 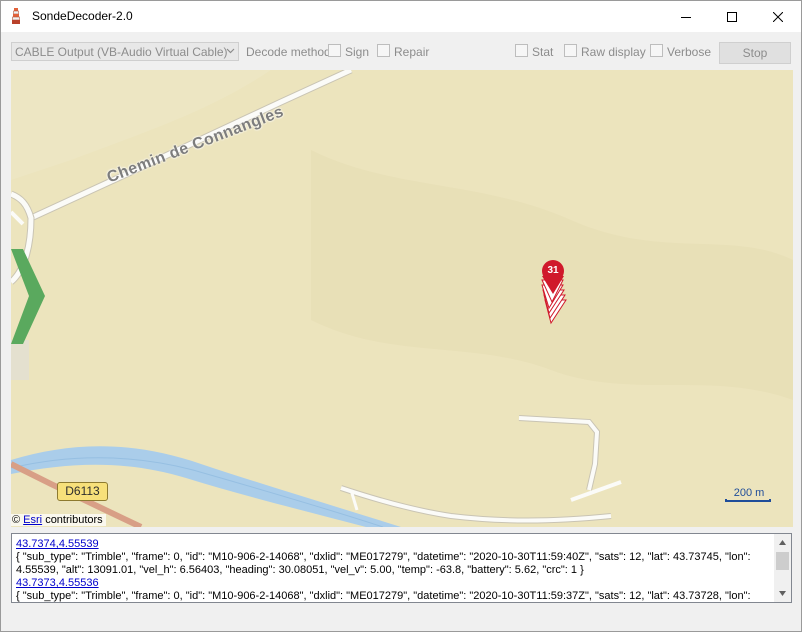 What do you see at coordinates (357, 52) in the screenshot?
I see `sign-label: Sign` at bounding box center [357, 52].